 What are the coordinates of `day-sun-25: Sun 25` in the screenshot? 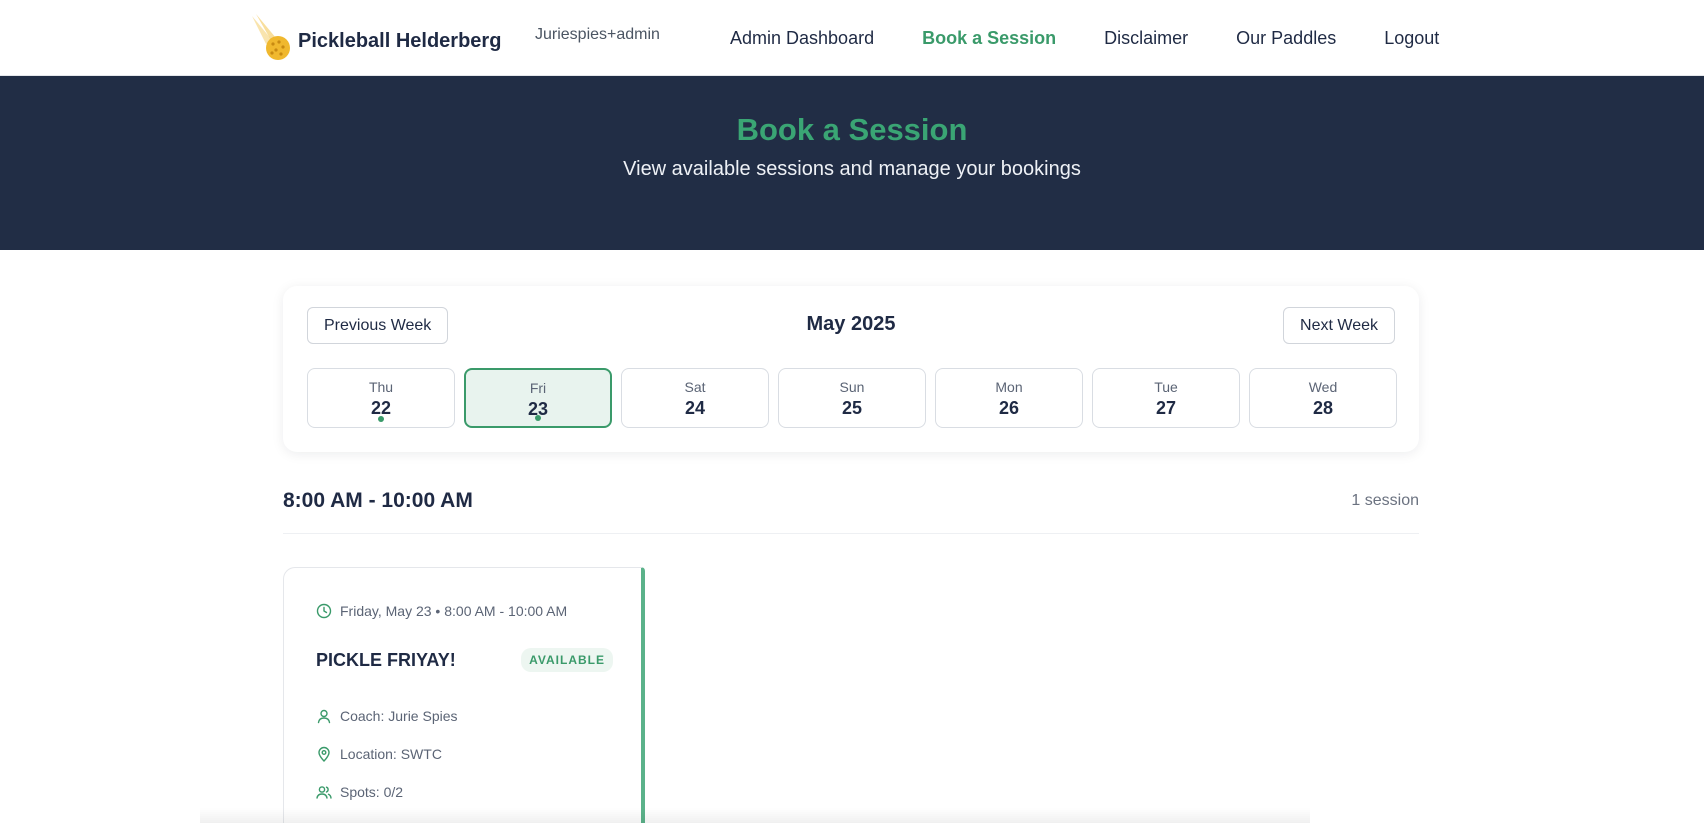 It's located at (852, 398).